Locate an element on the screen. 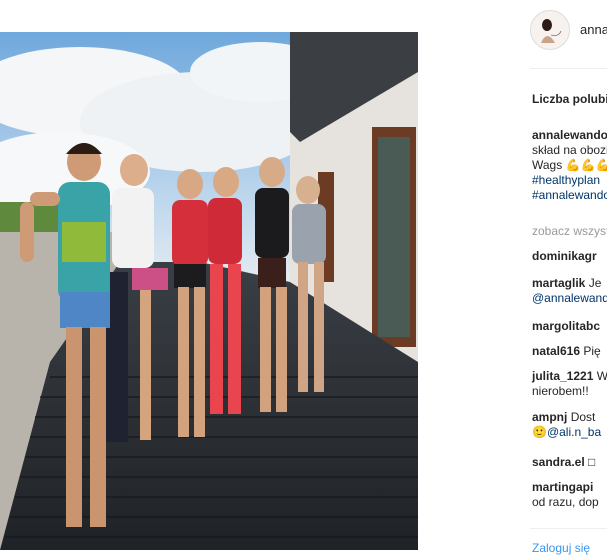  avatar is located at coordinates (550, 30).